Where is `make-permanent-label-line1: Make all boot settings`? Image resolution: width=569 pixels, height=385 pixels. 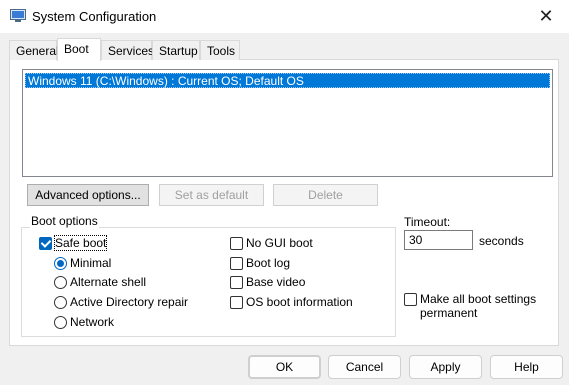 make-permanent-label-line1: Make all boot settings is located at coordinates (478, 299).